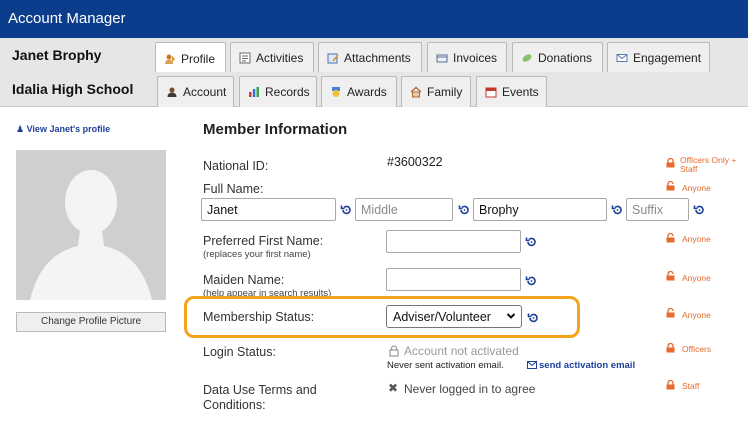  What do you see at coordinates (280, 58) in the screenshot?
I see `tab-label: Activities` at bounding box center [280, 58].